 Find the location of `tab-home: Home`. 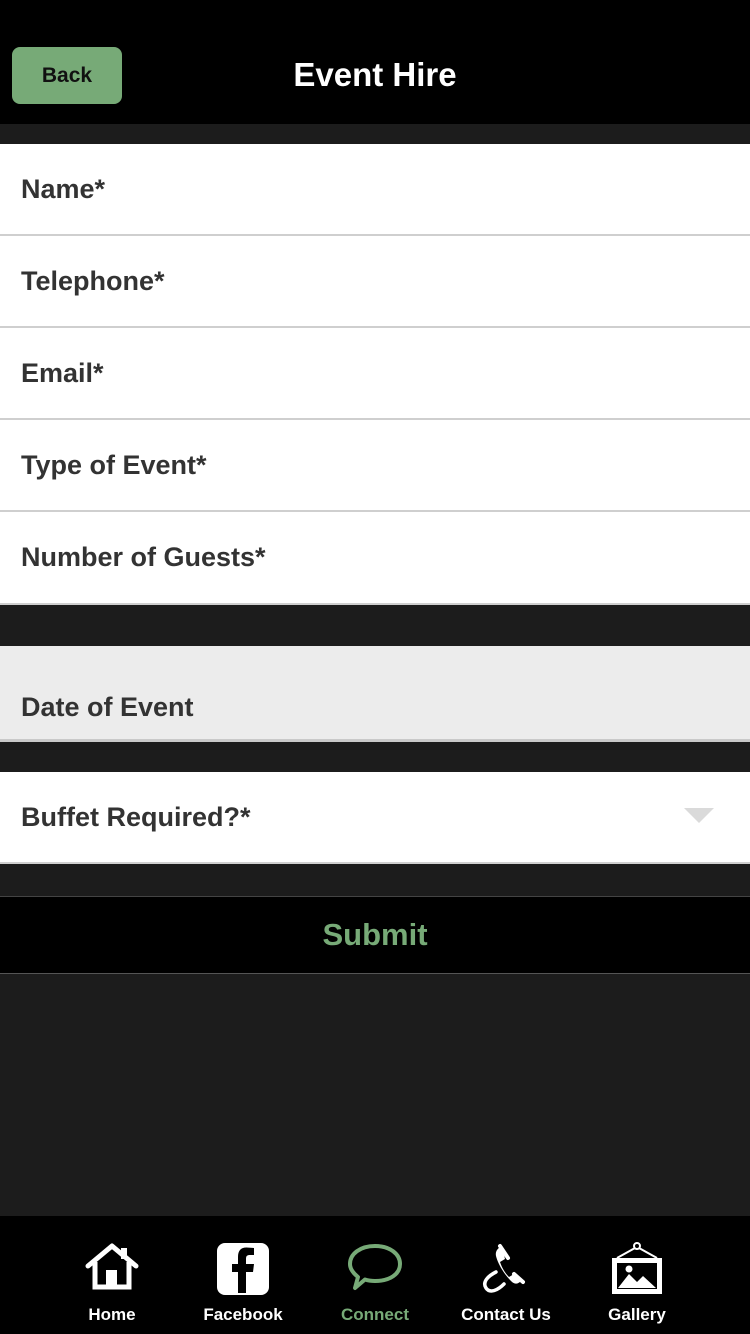

tab-home: Home is located at coordinates (112, 1275).